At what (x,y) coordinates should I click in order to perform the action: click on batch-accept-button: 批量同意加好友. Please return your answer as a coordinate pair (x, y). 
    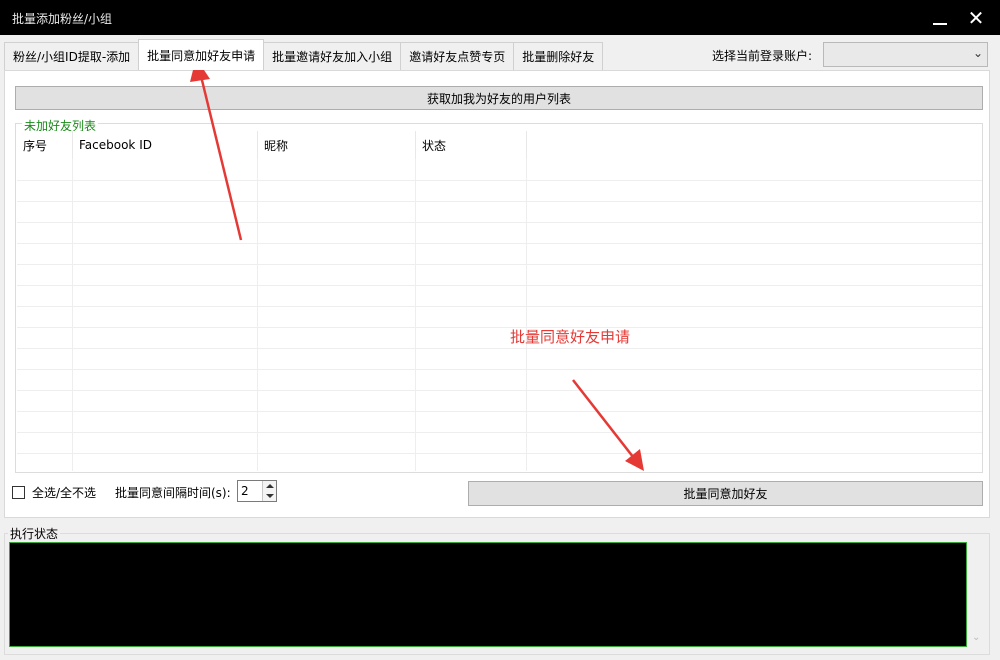
    Looking at the image, I should click on (725, 493).